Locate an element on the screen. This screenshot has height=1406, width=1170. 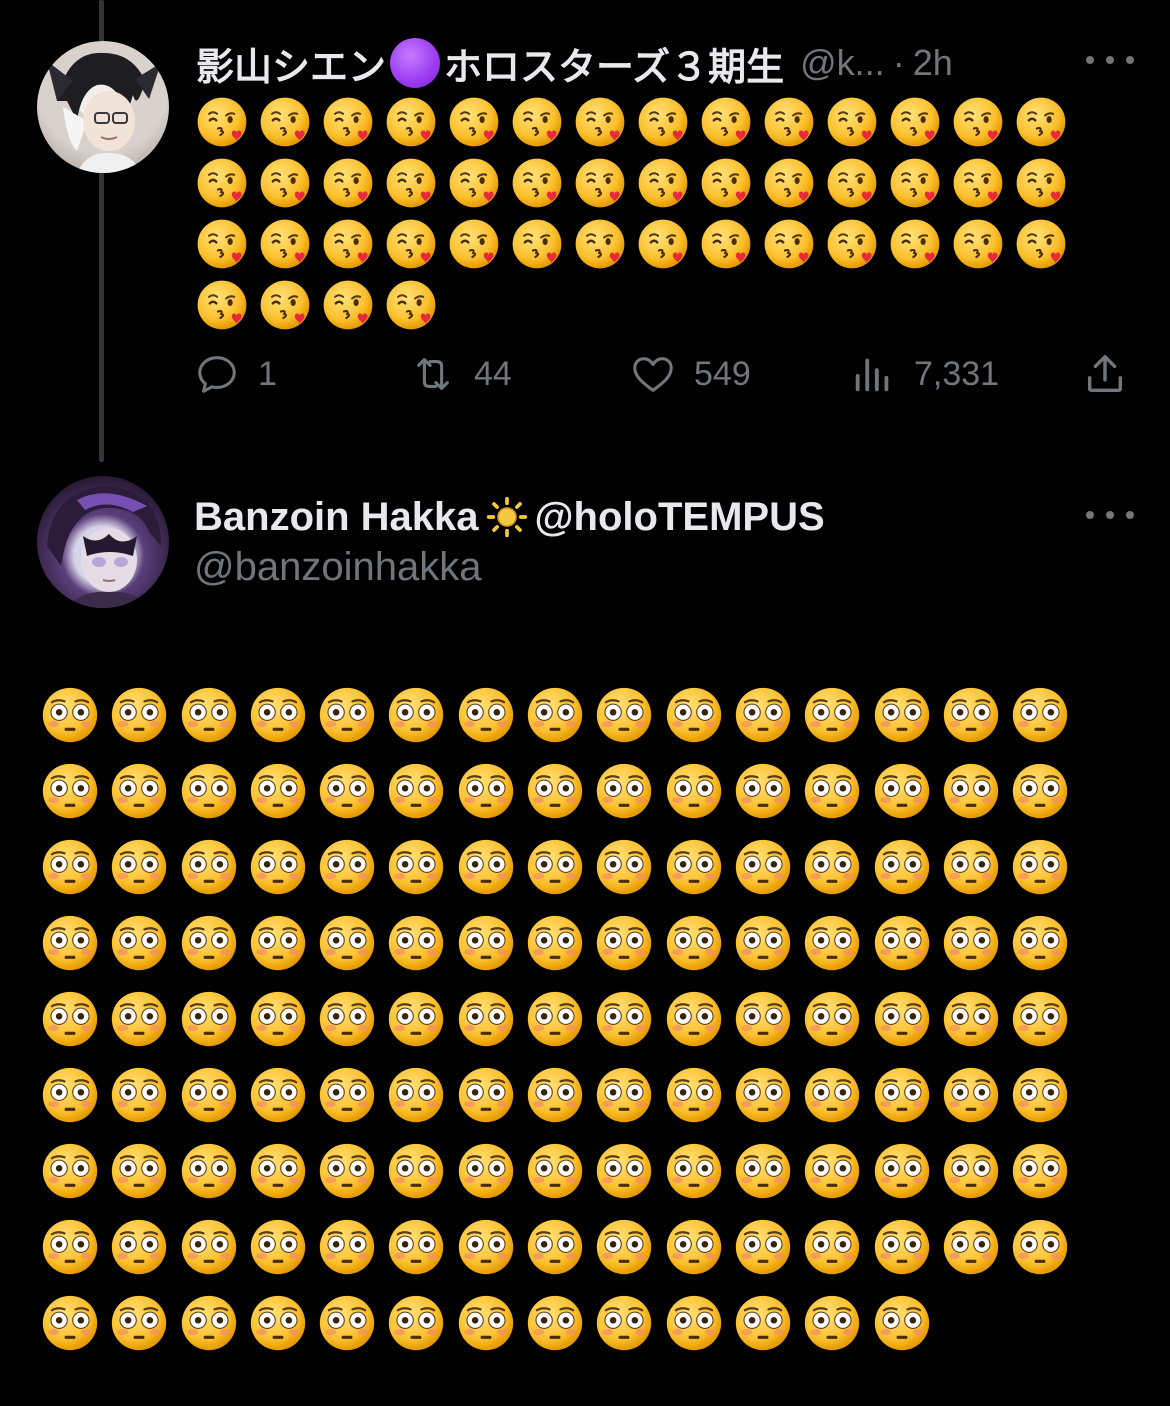
display-name-suffix: @holoTEMPUS is located at coordinates (680, 517).